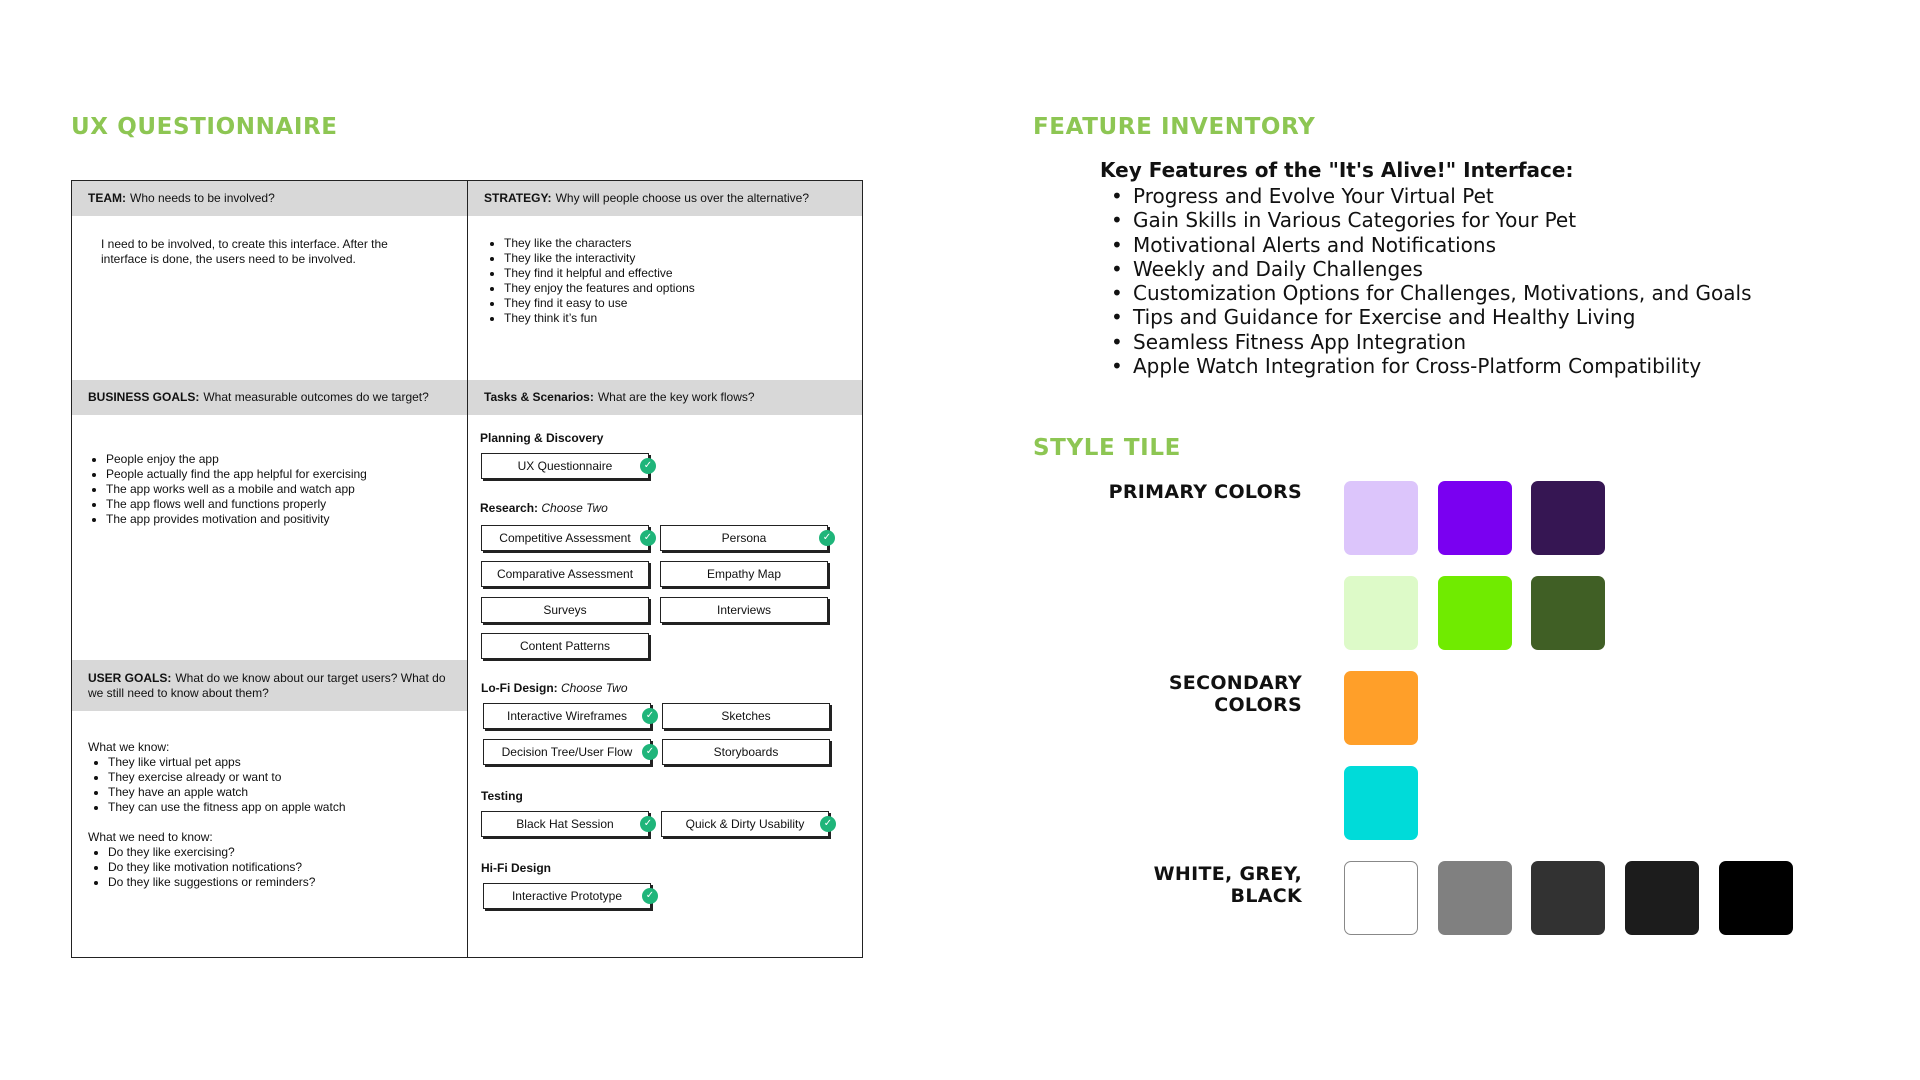 This screenshot has height=1080, width=1920. Describe the element at coordinates (1662, 898) in the screenshot. I see `swatch-near-black` at that location.